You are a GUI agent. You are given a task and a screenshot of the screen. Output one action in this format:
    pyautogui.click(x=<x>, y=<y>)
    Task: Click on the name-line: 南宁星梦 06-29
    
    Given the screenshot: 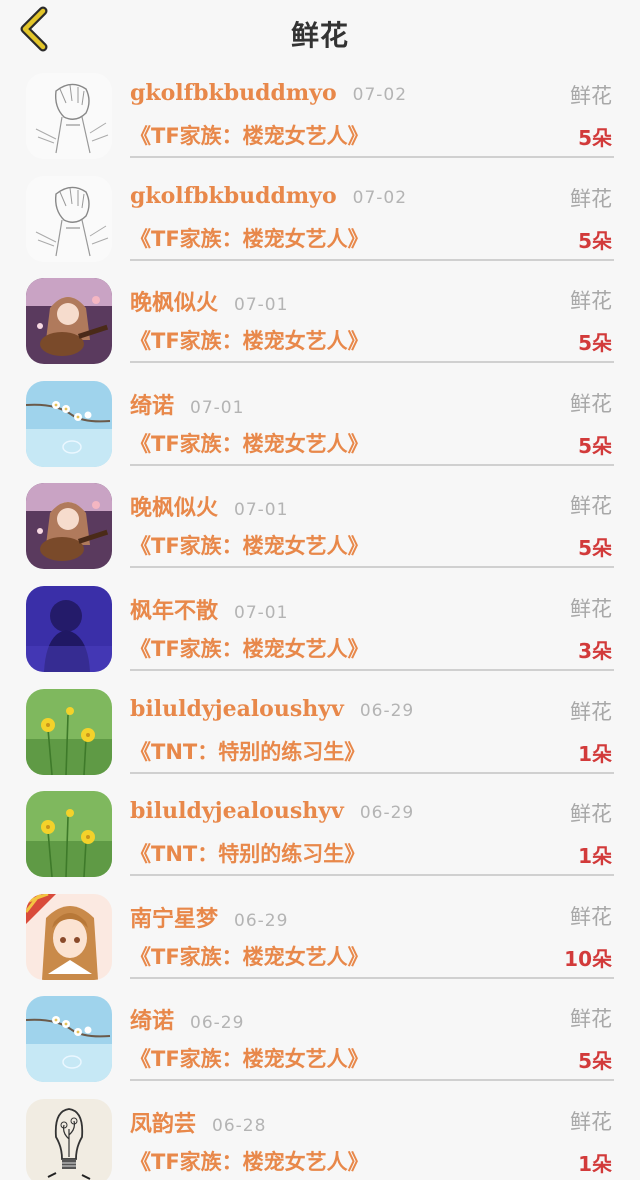 What is the action you would take?
    pyautogui.click(x=209, y=917)
    